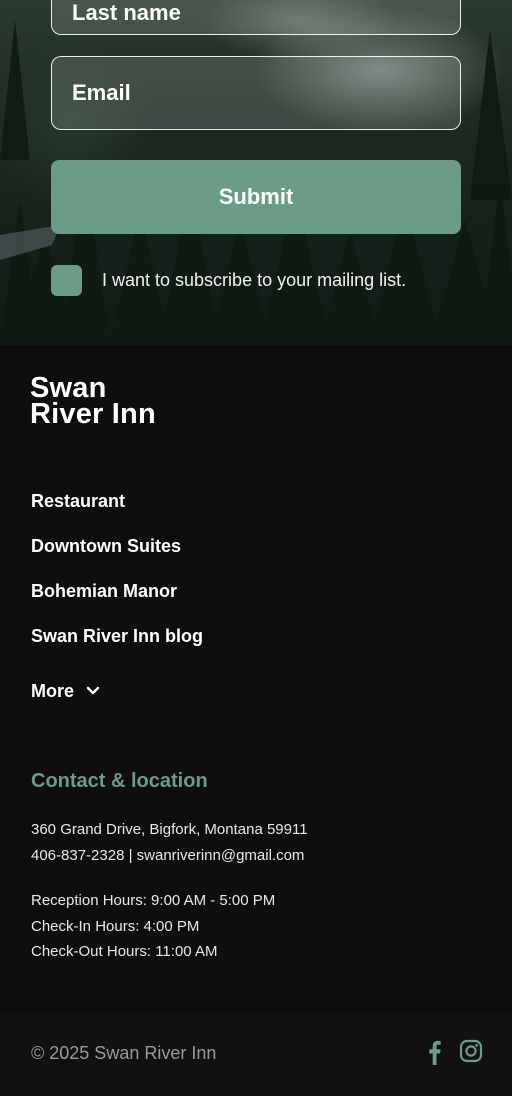 Image resolution: width=512 pixels, height=1096 pixels. Describe the element at coordinates (169, 829) in the screenshot. I see `contact-address: 360 Grand Drive, Bigfork, Montana 59911` at that location.